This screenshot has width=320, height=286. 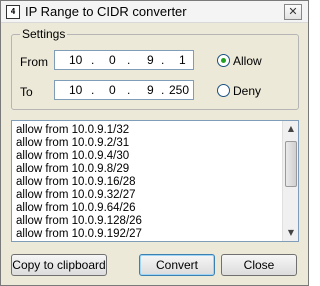 What do you see at coordinates (247, 61) in the screenshot?
I see `allow-radio-label: Allow` at bounding box center [247, 61].